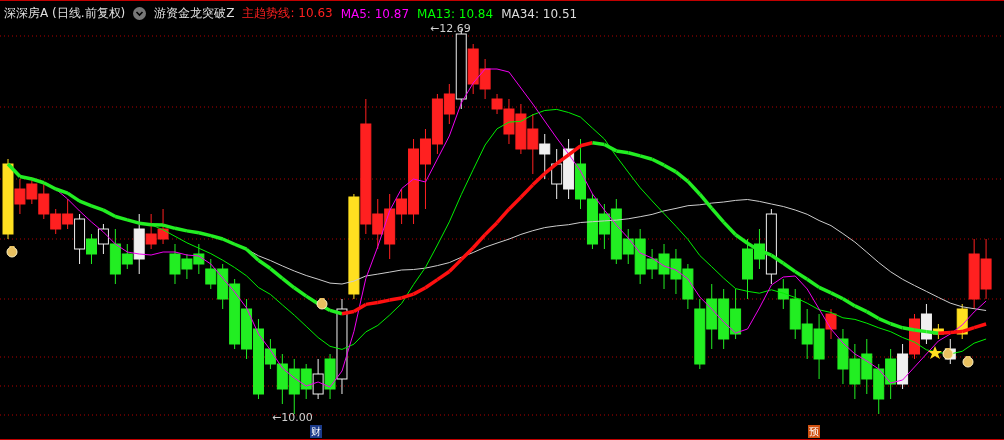 Image resolution: width=1004 pixels, height=440 pixels. Describe the element at coordinates (375, 13) in the screenshot. I see `legend-value: MA5: 10.87` at that location.